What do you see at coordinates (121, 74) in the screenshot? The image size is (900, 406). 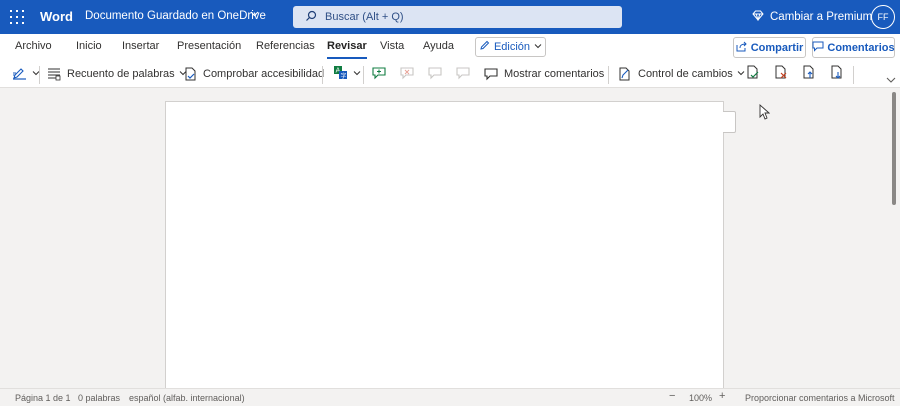 I see `word-count-label: Recuento de palabras` at bounding box center [121, 74].